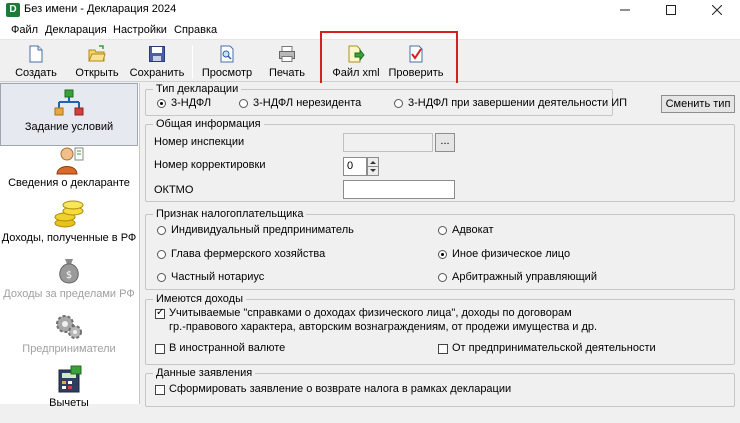  I want to click on nav-label: Сведения о декларанте, so click(69, 183).